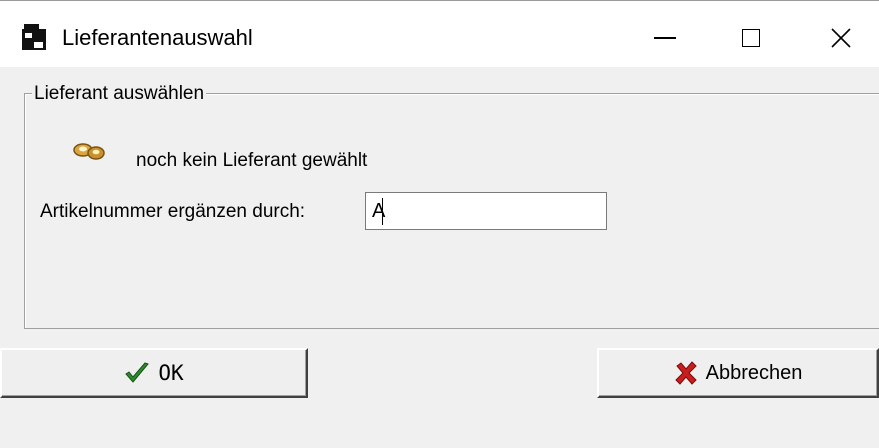 Image resolution: width=879 pixels, height=448 pixels. What do you see at coordinates (173, 211) in the screenshot?
I see `article-suffix-label: Artikelnummer ergänzen durch:` at bounding box center [173, 211].